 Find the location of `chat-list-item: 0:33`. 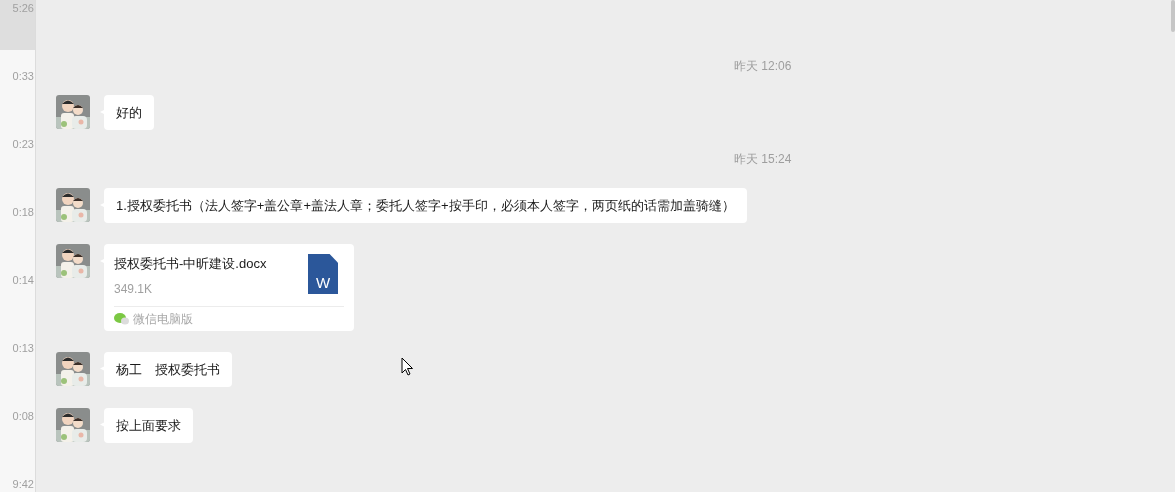

chat-list-item: 0:33 is located at coordinates (17, 102).